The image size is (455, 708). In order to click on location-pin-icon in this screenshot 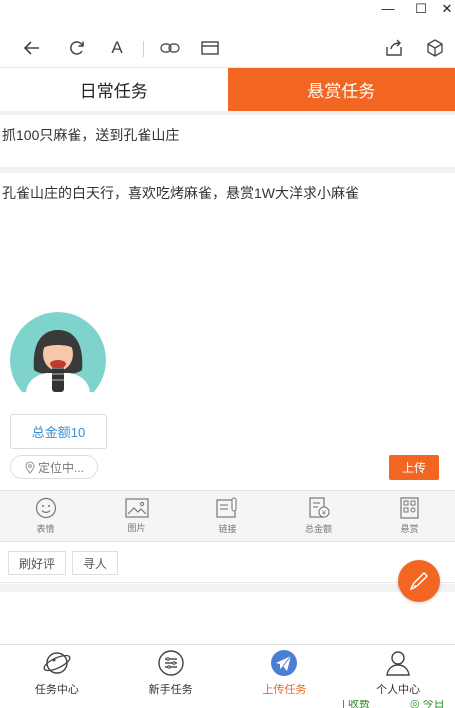, I will do `click(30, 467)`.